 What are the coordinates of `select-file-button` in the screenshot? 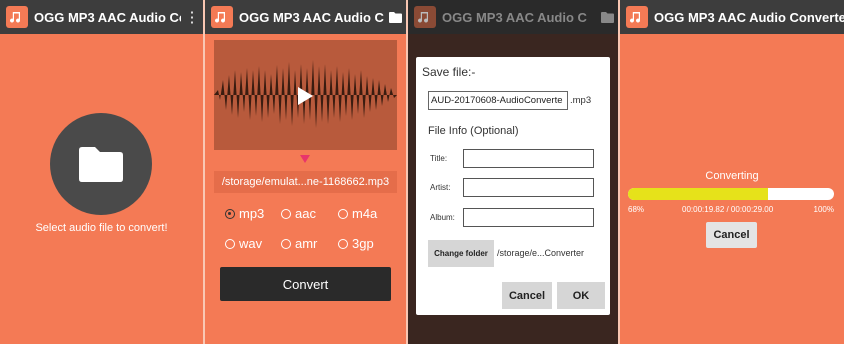 It's located at (101, 164).